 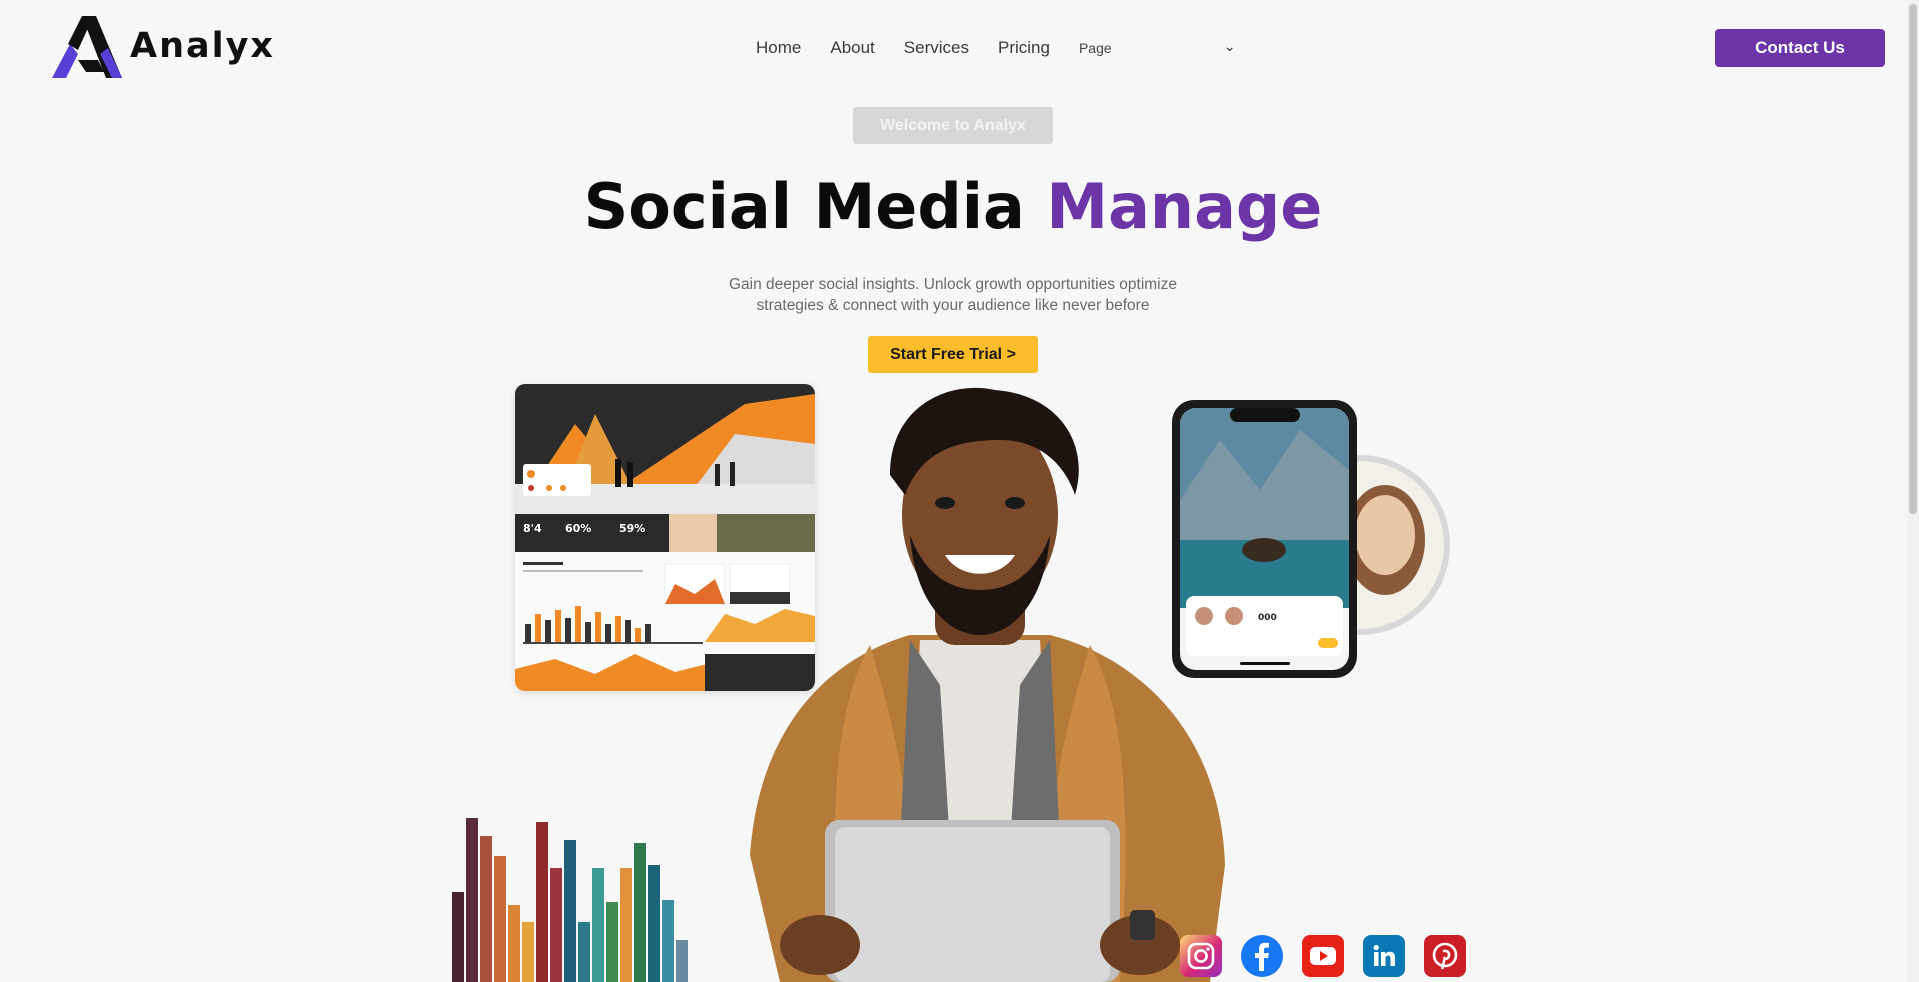 I want to click on logo-mark-icon, so click(x=87, y=47).